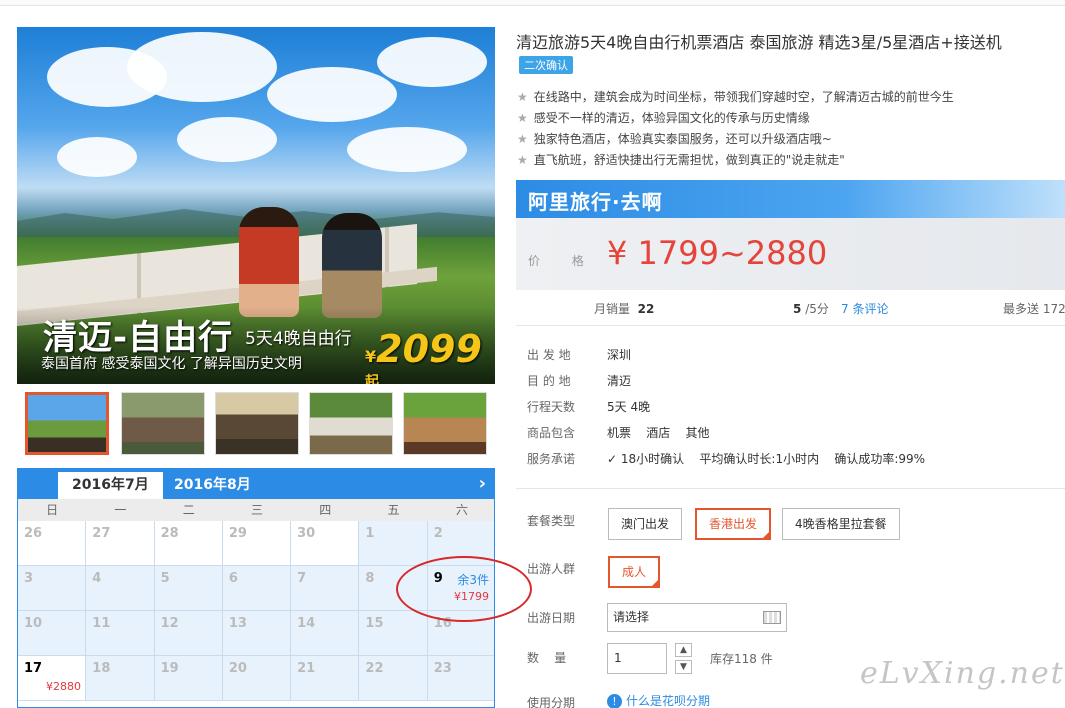 The image size is (1065, 708). Describe the element at coordinates (257, 678) in the screenshot. I see `calendar-day: 20` at that location.